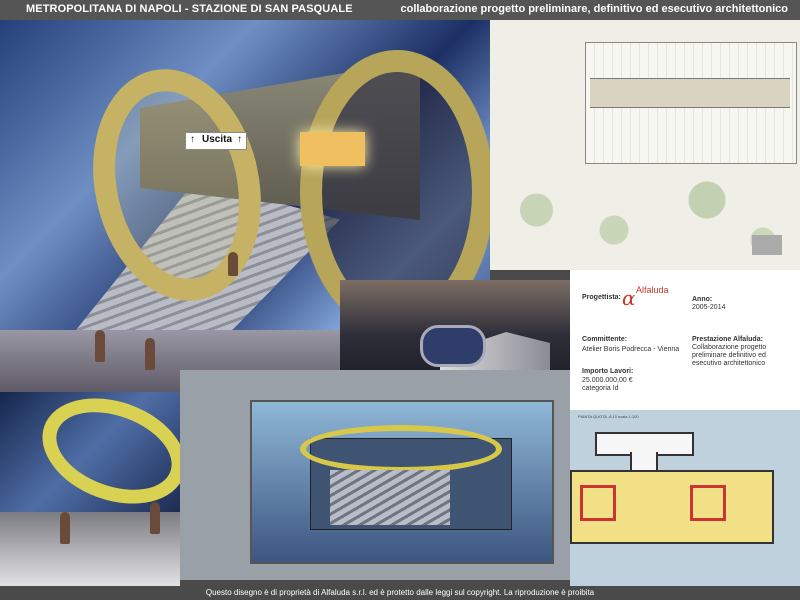 This screenshot has height=600, width=800. I want to click on importo-label: Importo Lavori:, so click(608, 371).